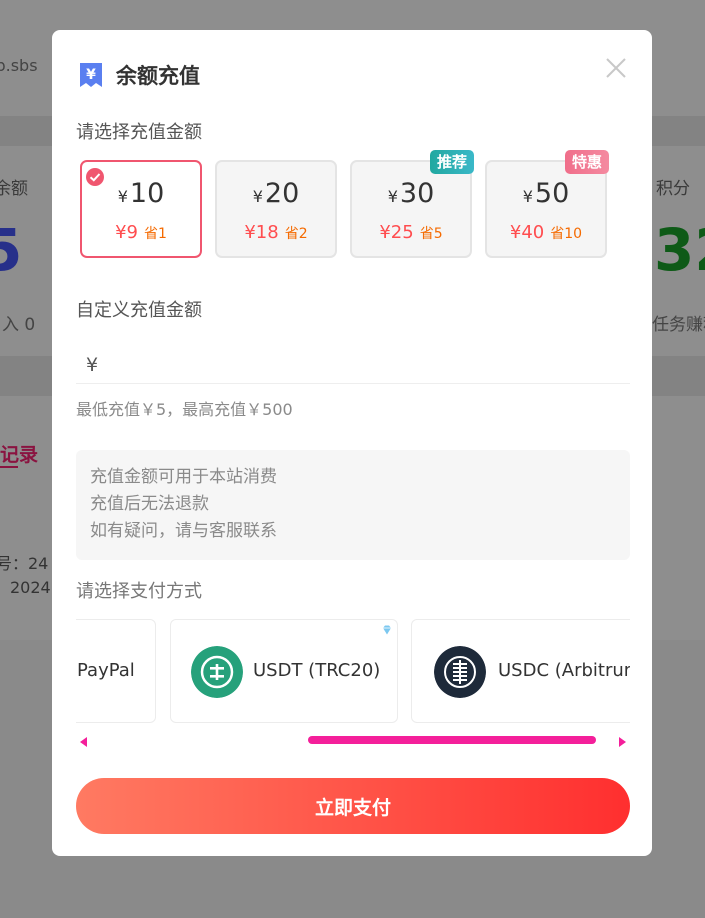  What do you see at coordinates (139, 132) in the screenshot?
I see `choose-amount-label: 请选择充值金额` at bounding box center [139, 132].